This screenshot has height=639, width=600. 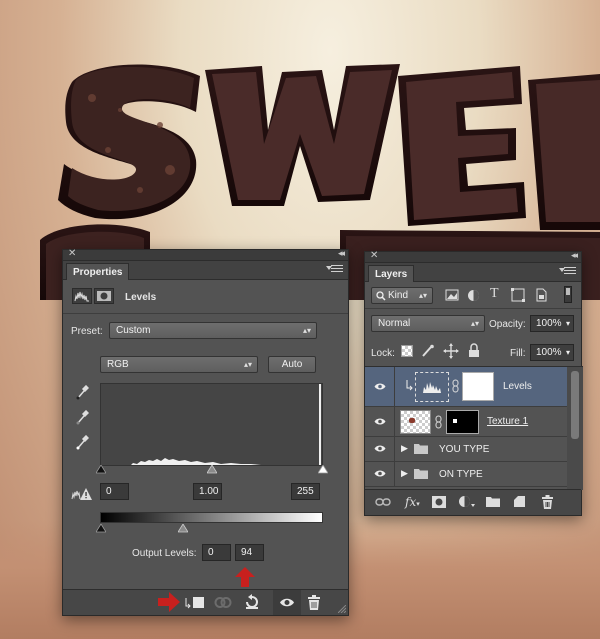 What do you see at coordinates (462, 422) in the screenshot?
I see `texture-mask-thumbnail` at bounding box center [462, 422].